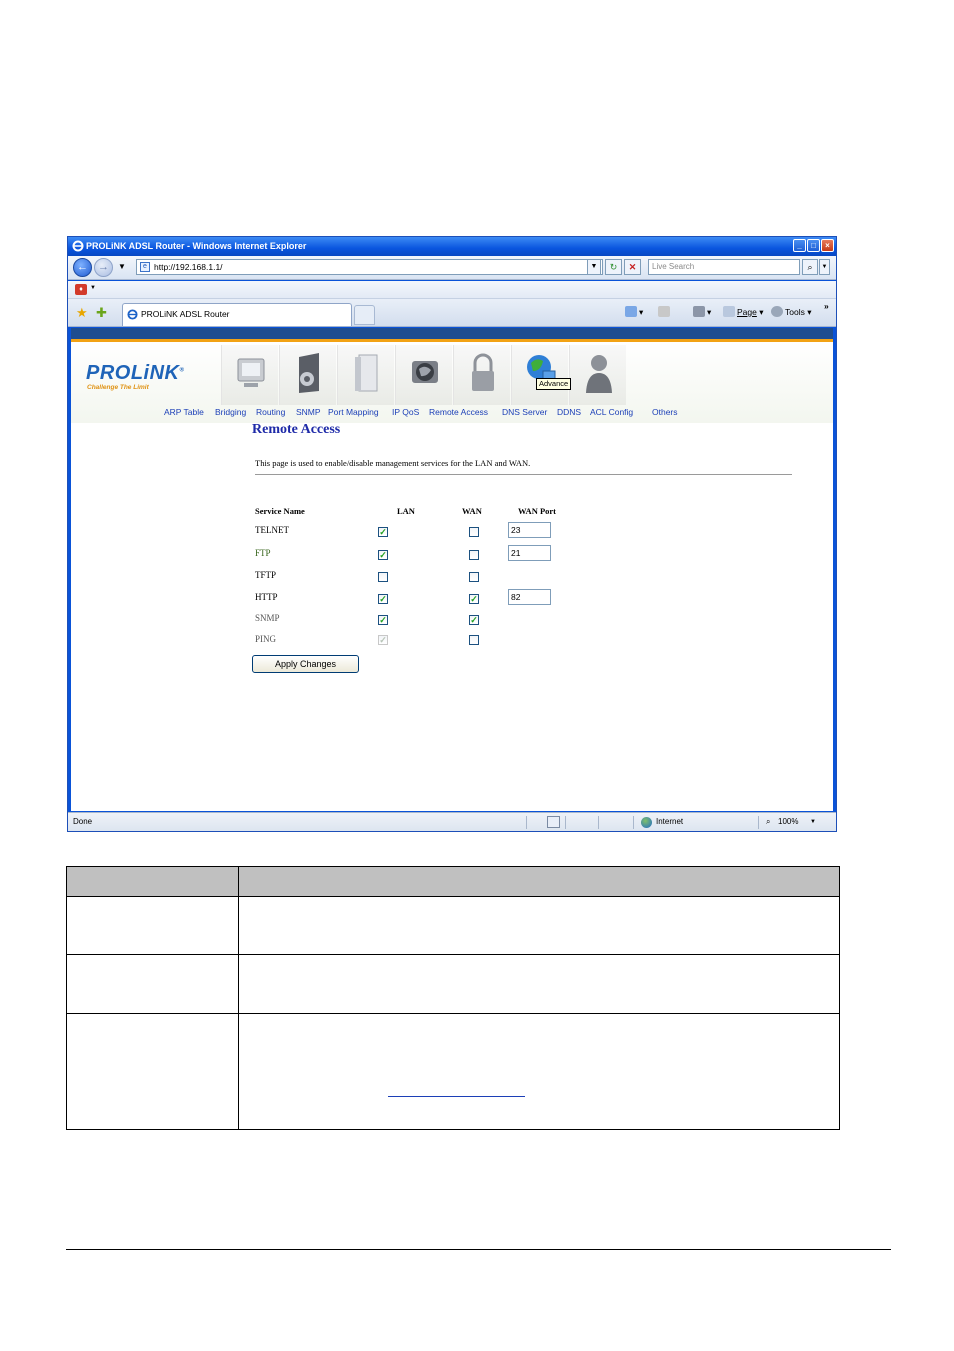  I want to click on tools-menu-label: Tools, so click(795, 312).